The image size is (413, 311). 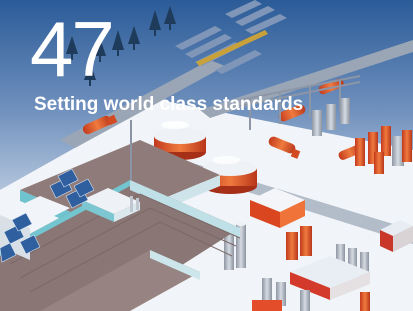 What do you see at coordinates (72, 49) in the screenshot?
I see `page-number: 47` at bounding box center [72, 49].